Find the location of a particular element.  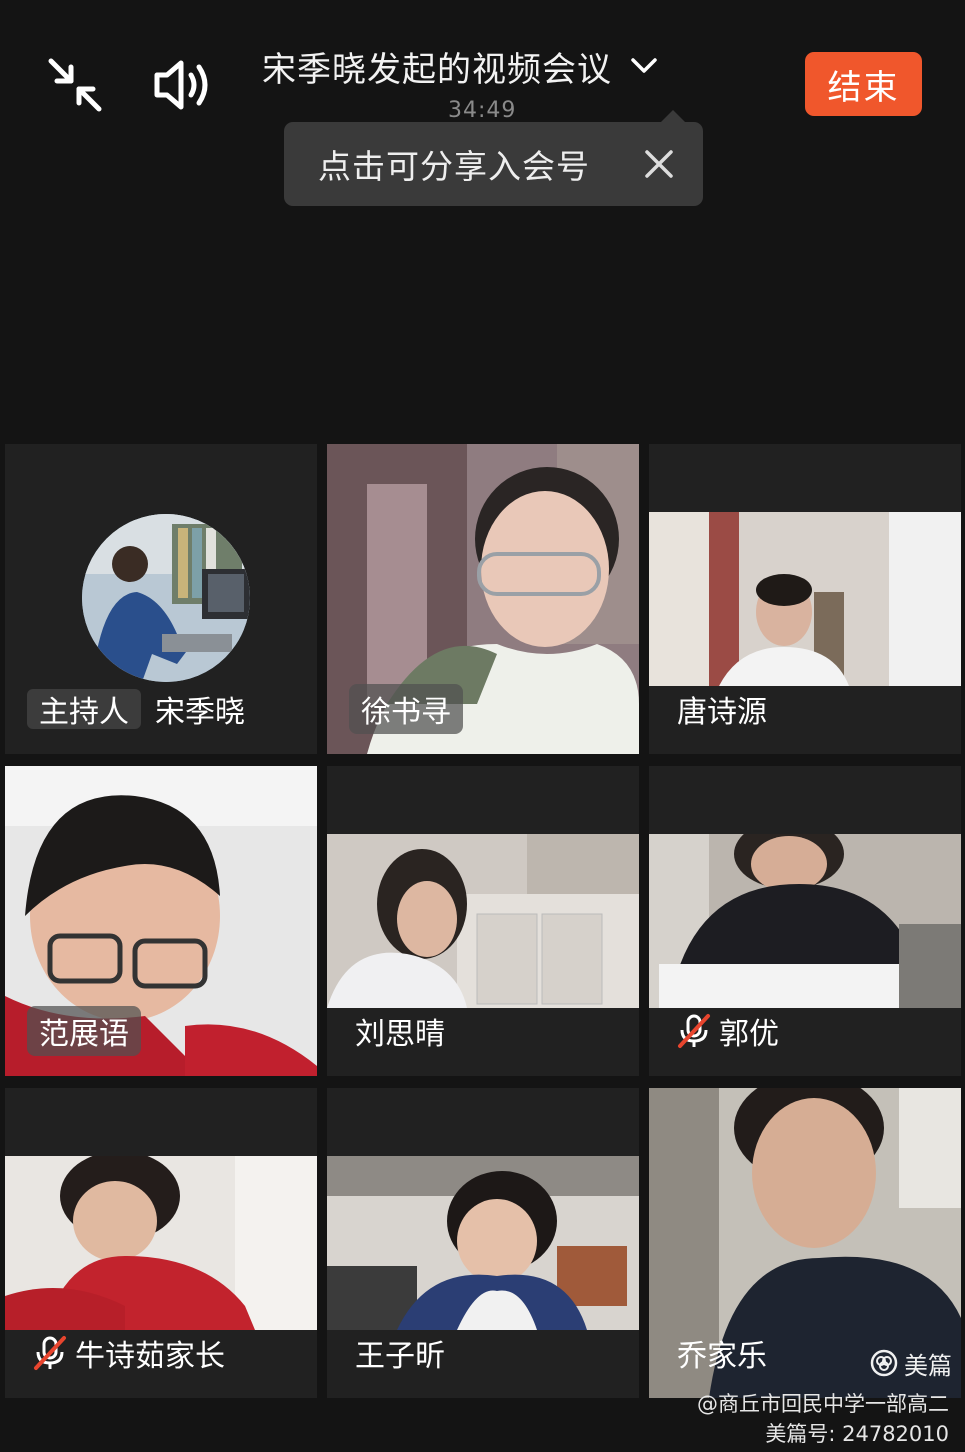

participant-name-row: 乔家乐 is located at coordinates (722, 1353).